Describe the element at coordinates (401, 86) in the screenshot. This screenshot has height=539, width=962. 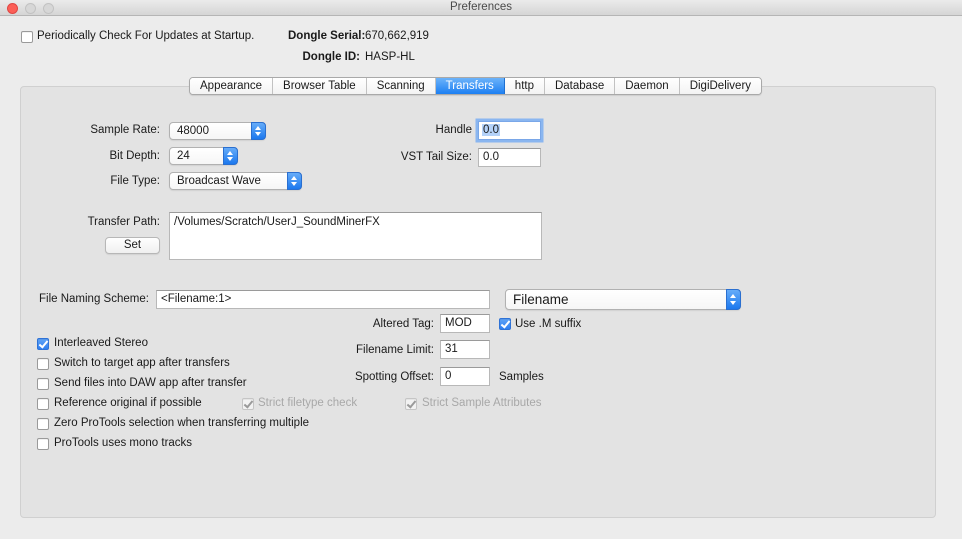
I see `tab-scanning: Scanning` at that location.